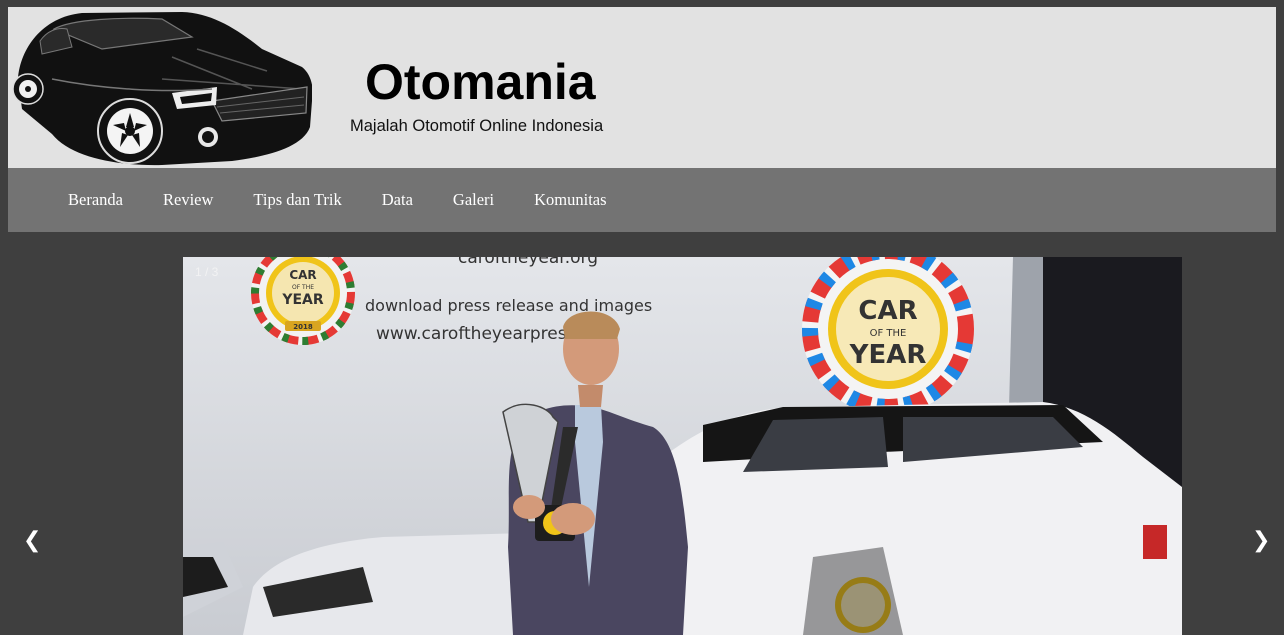 Image resolution: width=1284 pixels, height=635 pixels. I want to click on banner-text-line1: download press release and images, so click(508, 305).